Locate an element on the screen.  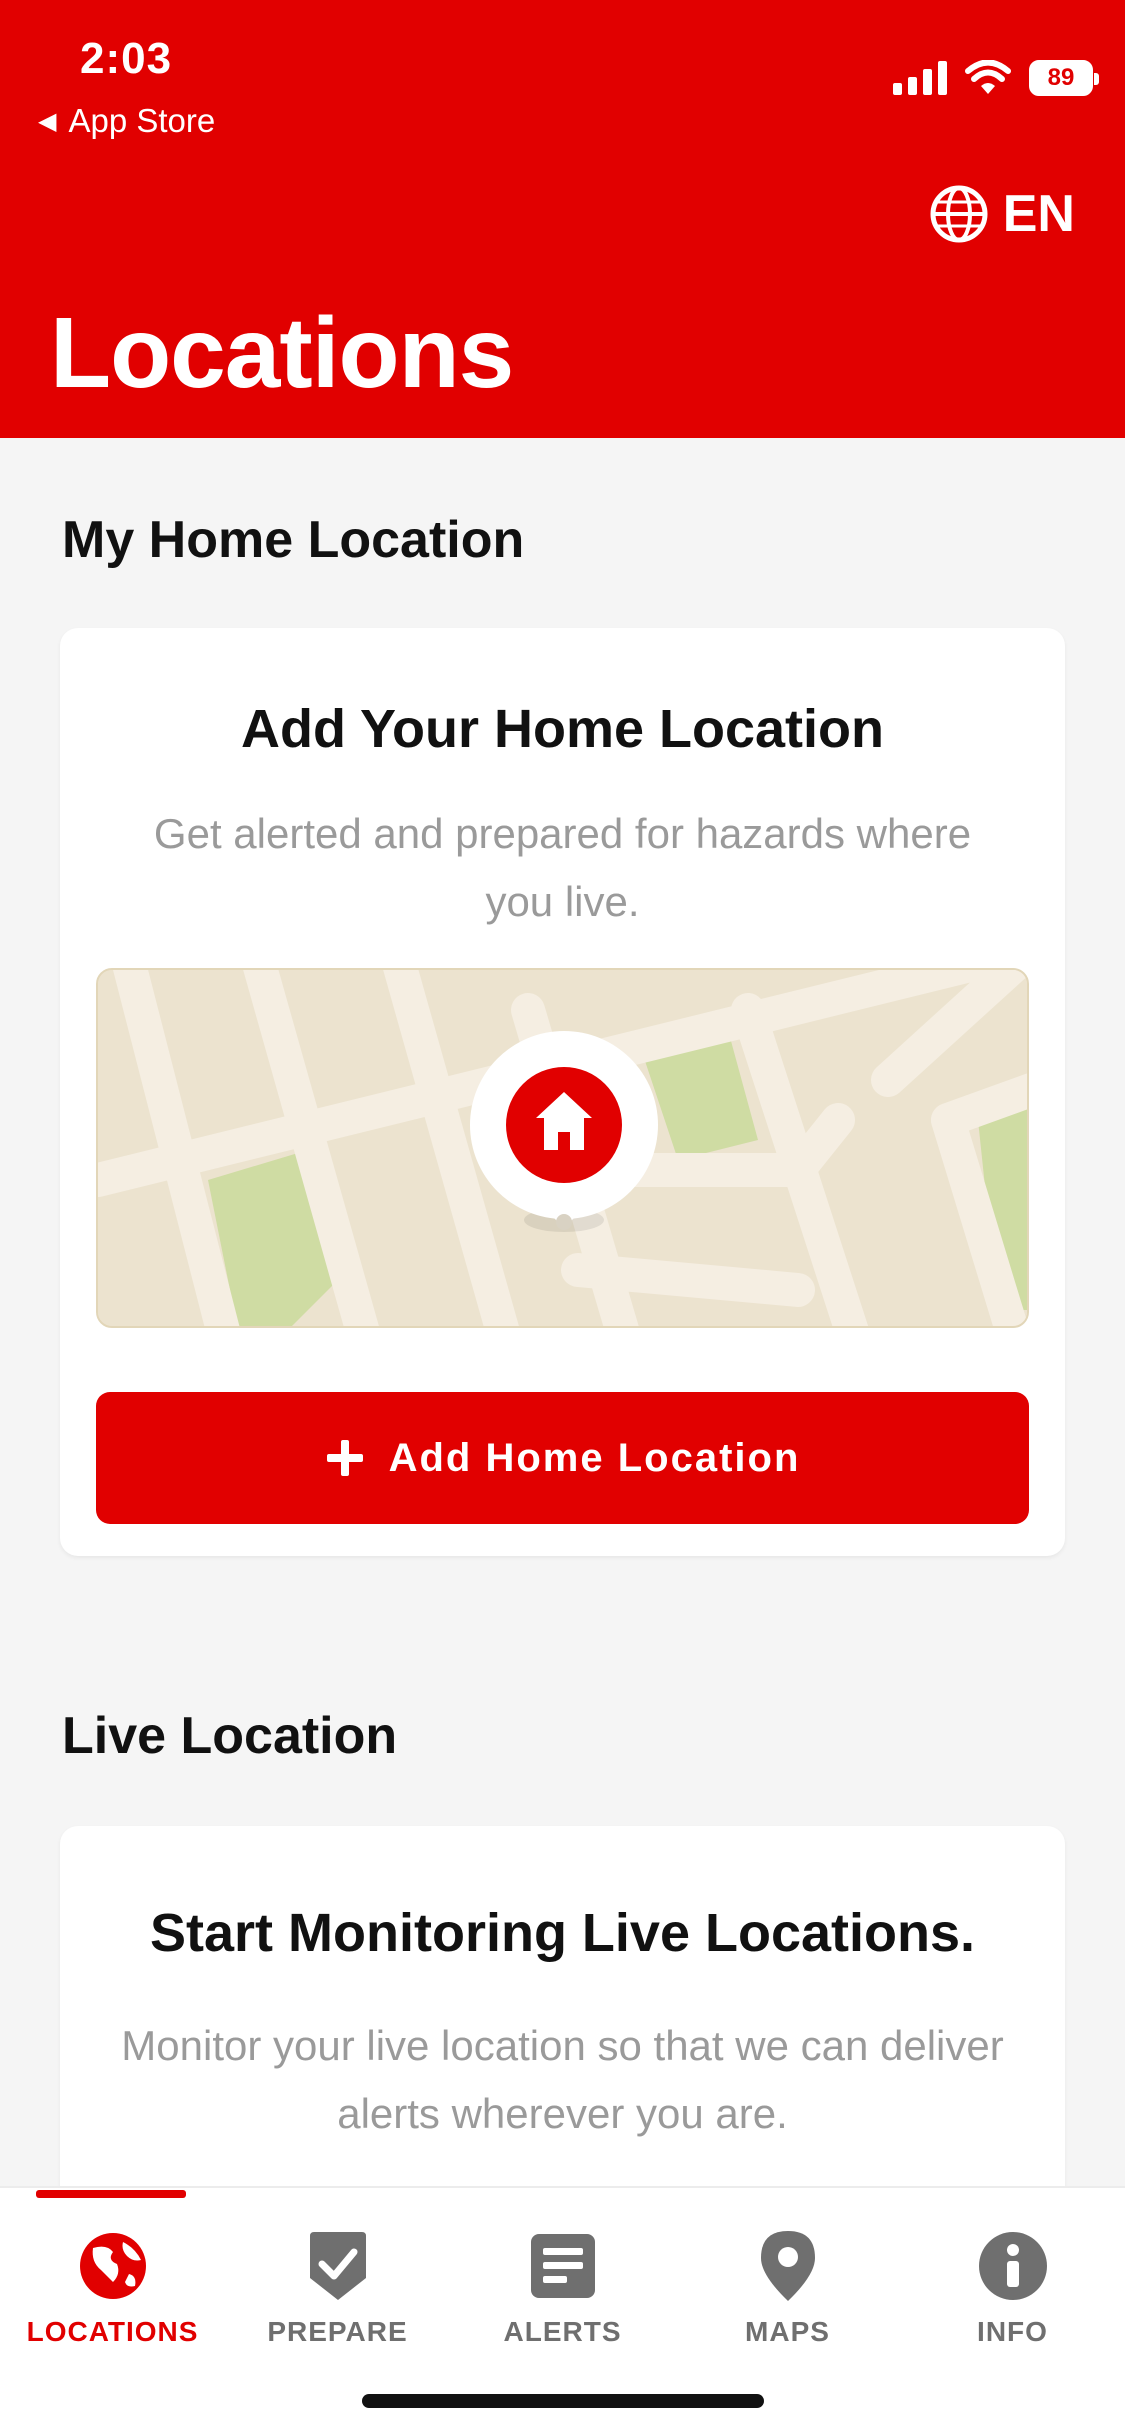
add-home-location-button: Add Home Location is located at coordinates (562, 1458).